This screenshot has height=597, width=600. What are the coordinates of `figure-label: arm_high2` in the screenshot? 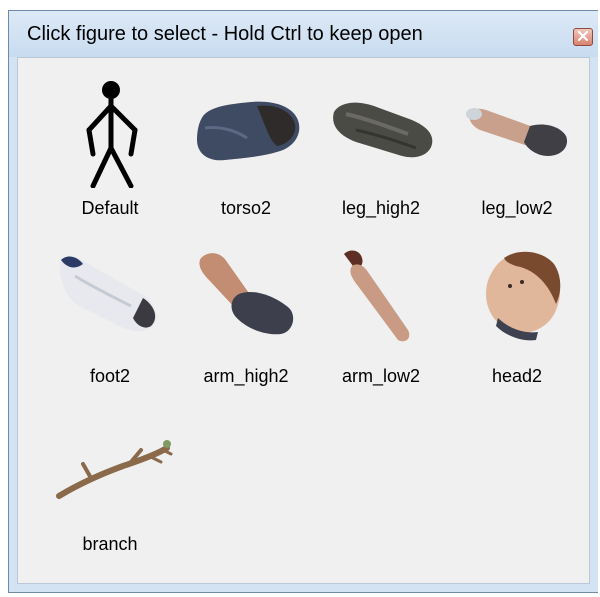 It's located at (246, 376).